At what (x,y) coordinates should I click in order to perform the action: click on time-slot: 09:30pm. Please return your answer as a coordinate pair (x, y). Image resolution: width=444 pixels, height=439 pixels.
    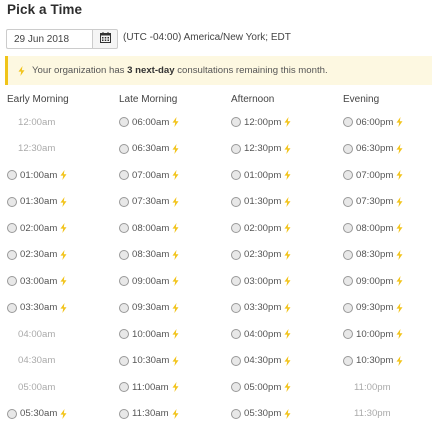
    Looking at the image, I should click on (373, 308).